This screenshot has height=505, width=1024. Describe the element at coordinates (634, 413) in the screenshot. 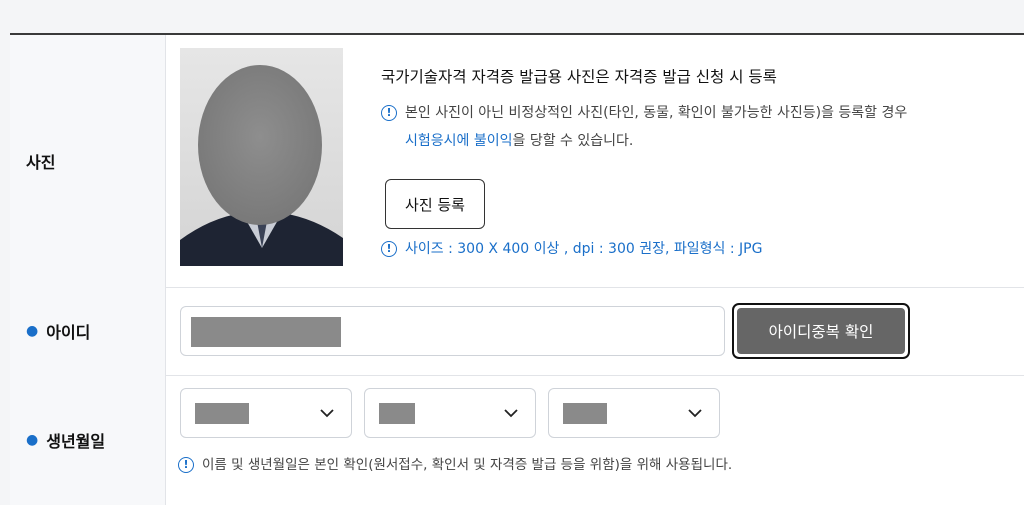

I see `birth-day-select` at that location.